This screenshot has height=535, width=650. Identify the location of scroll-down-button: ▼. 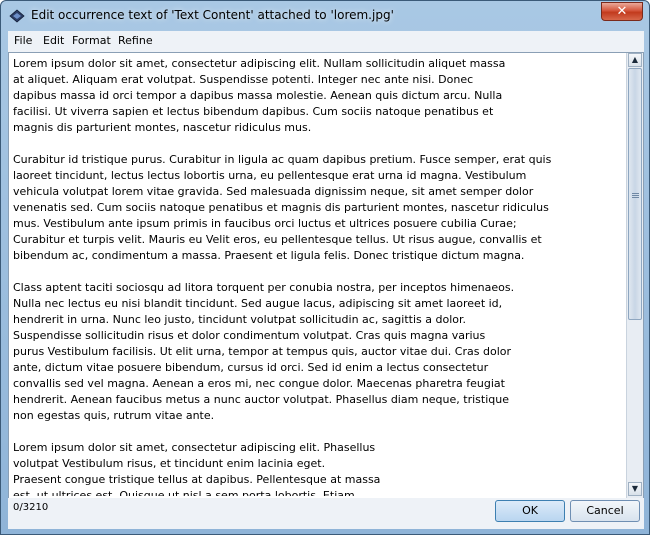
(635, 489).